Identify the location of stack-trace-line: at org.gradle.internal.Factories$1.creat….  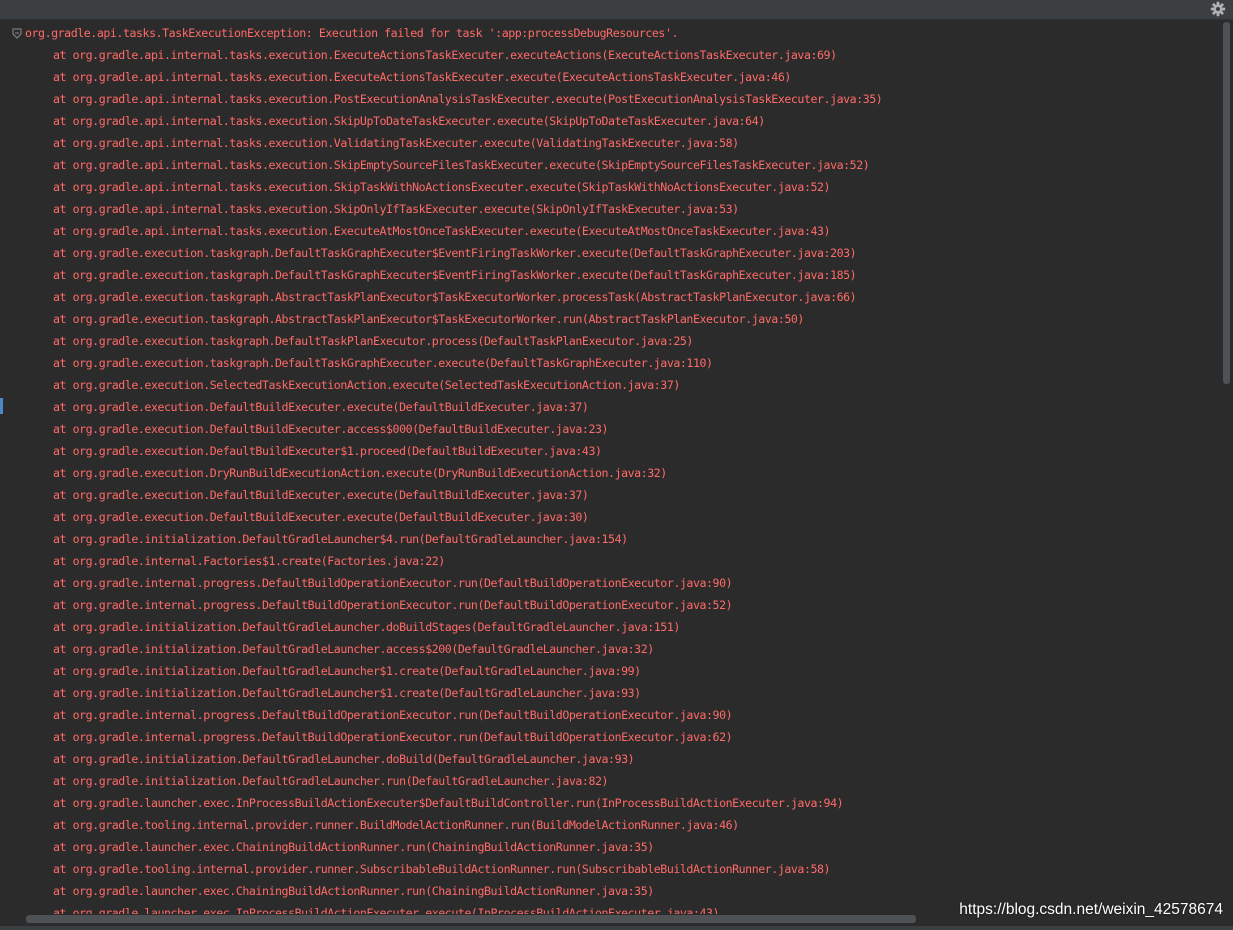
(249, 561).